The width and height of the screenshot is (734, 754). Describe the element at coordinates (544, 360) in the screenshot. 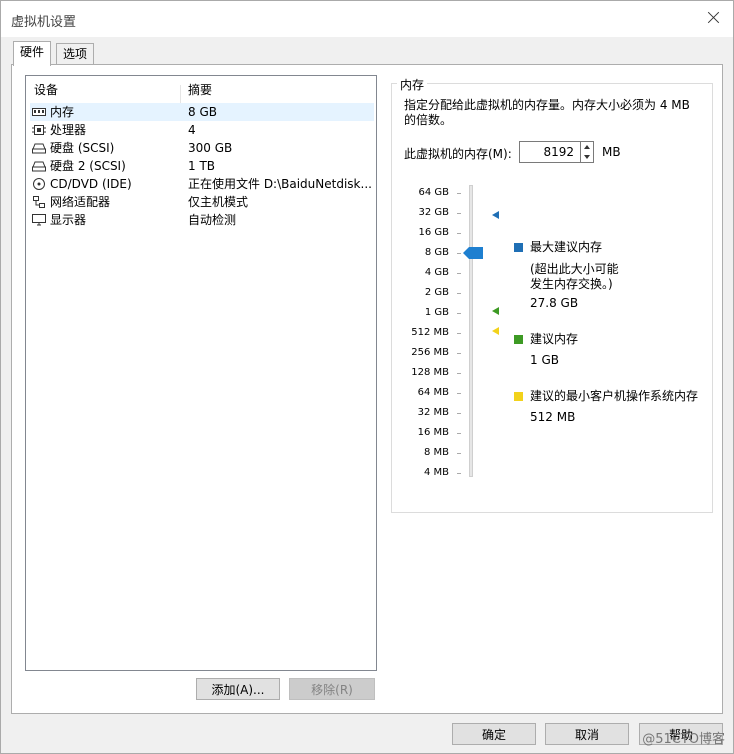

I see `recommended-legend-value: 1 GB` at that location.